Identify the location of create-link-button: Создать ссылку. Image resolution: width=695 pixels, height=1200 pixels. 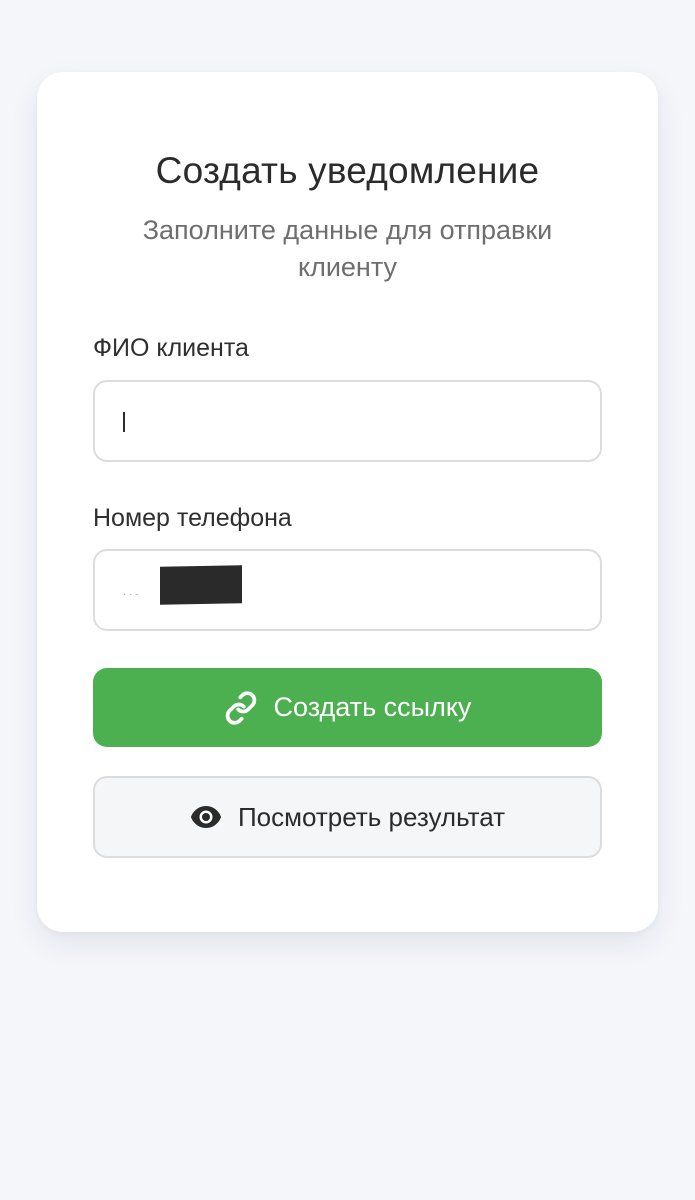
(347, 707).